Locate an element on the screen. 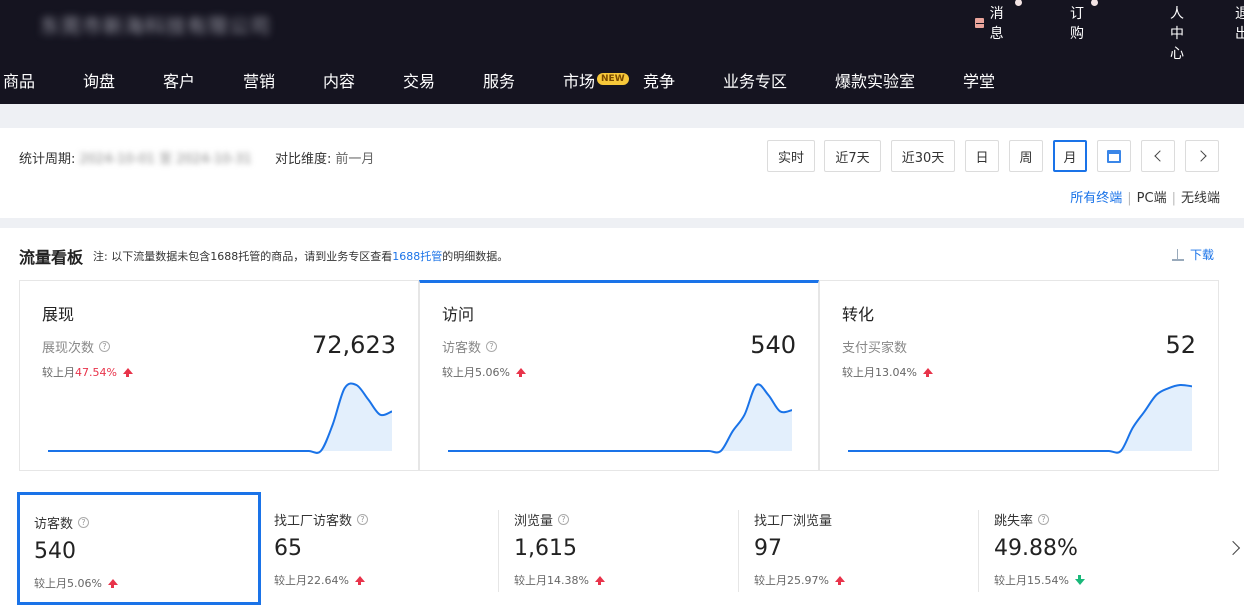 The image size is (1244, 615). kpi-pageviews: 浏览量? 1,615 较上月 14.38% is located at coordinates (622, 548).